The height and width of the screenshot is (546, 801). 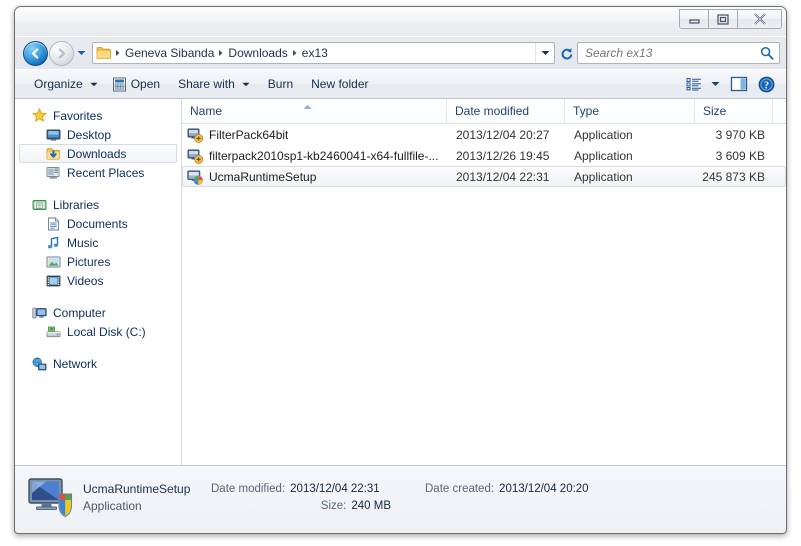 I want to click on column-header-type: Type, so click(x=630, y=111).